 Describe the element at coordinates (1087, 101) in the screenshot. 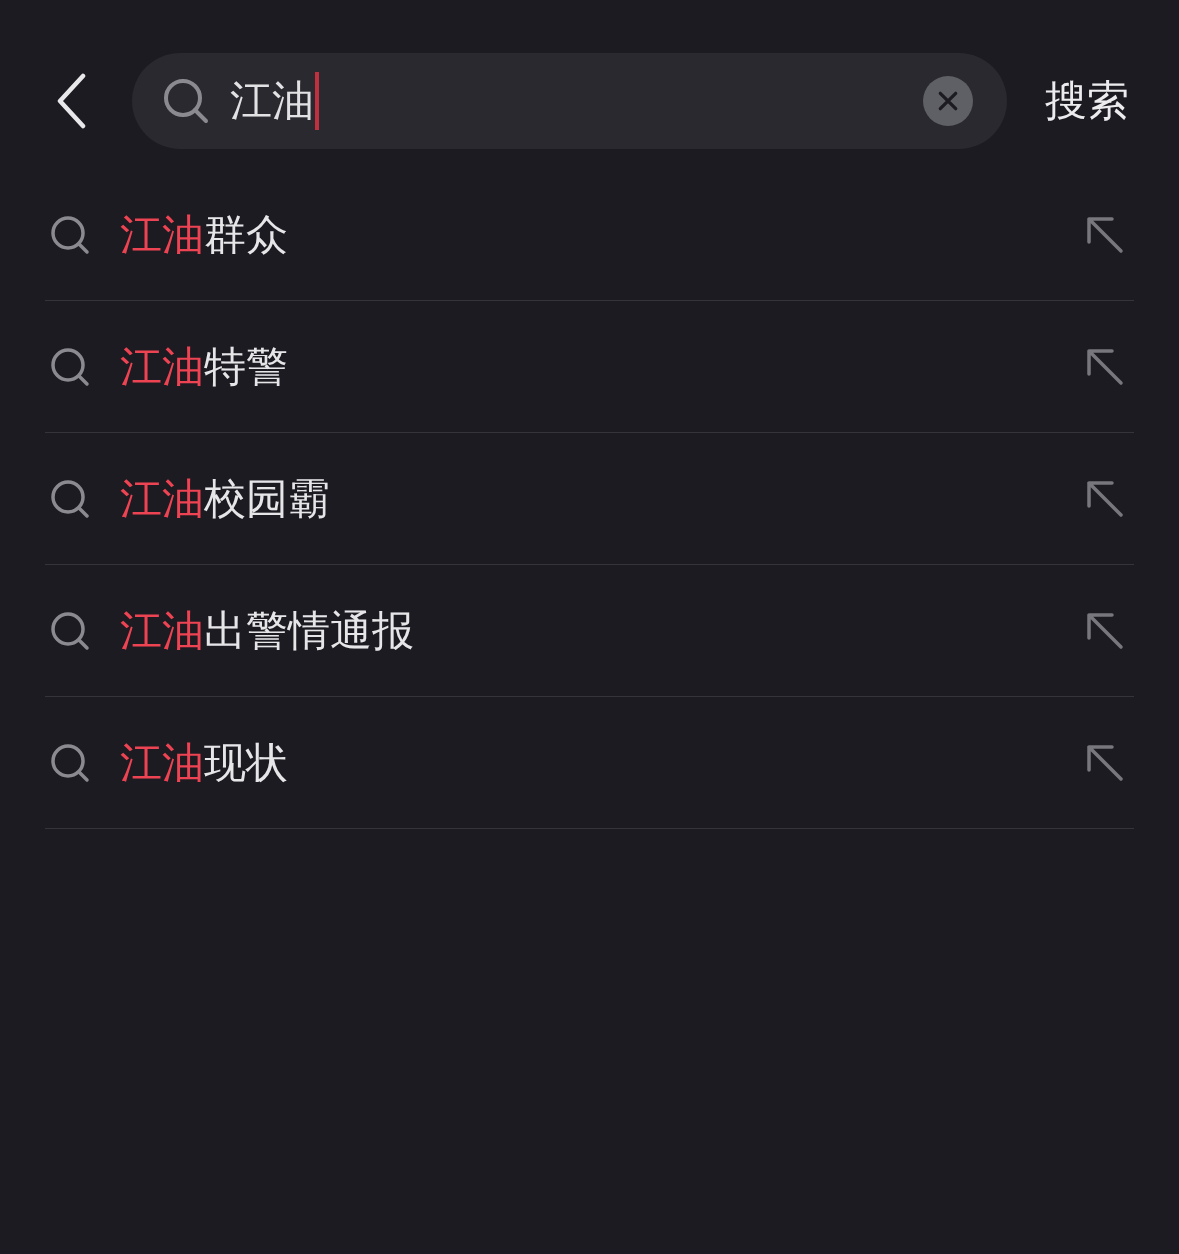

I see `search-button: 搜索` at that location.